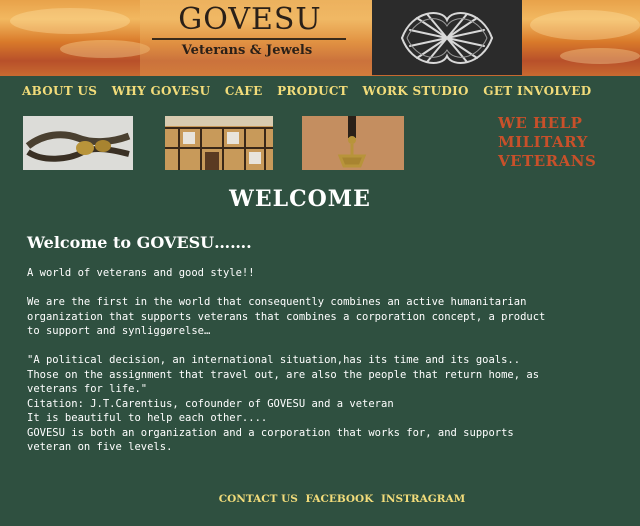  What do you see at coordinates (258, 499) in the screenshot?
I see `footer-link-contact-us: Contact us` at bounding box center [258, 499].